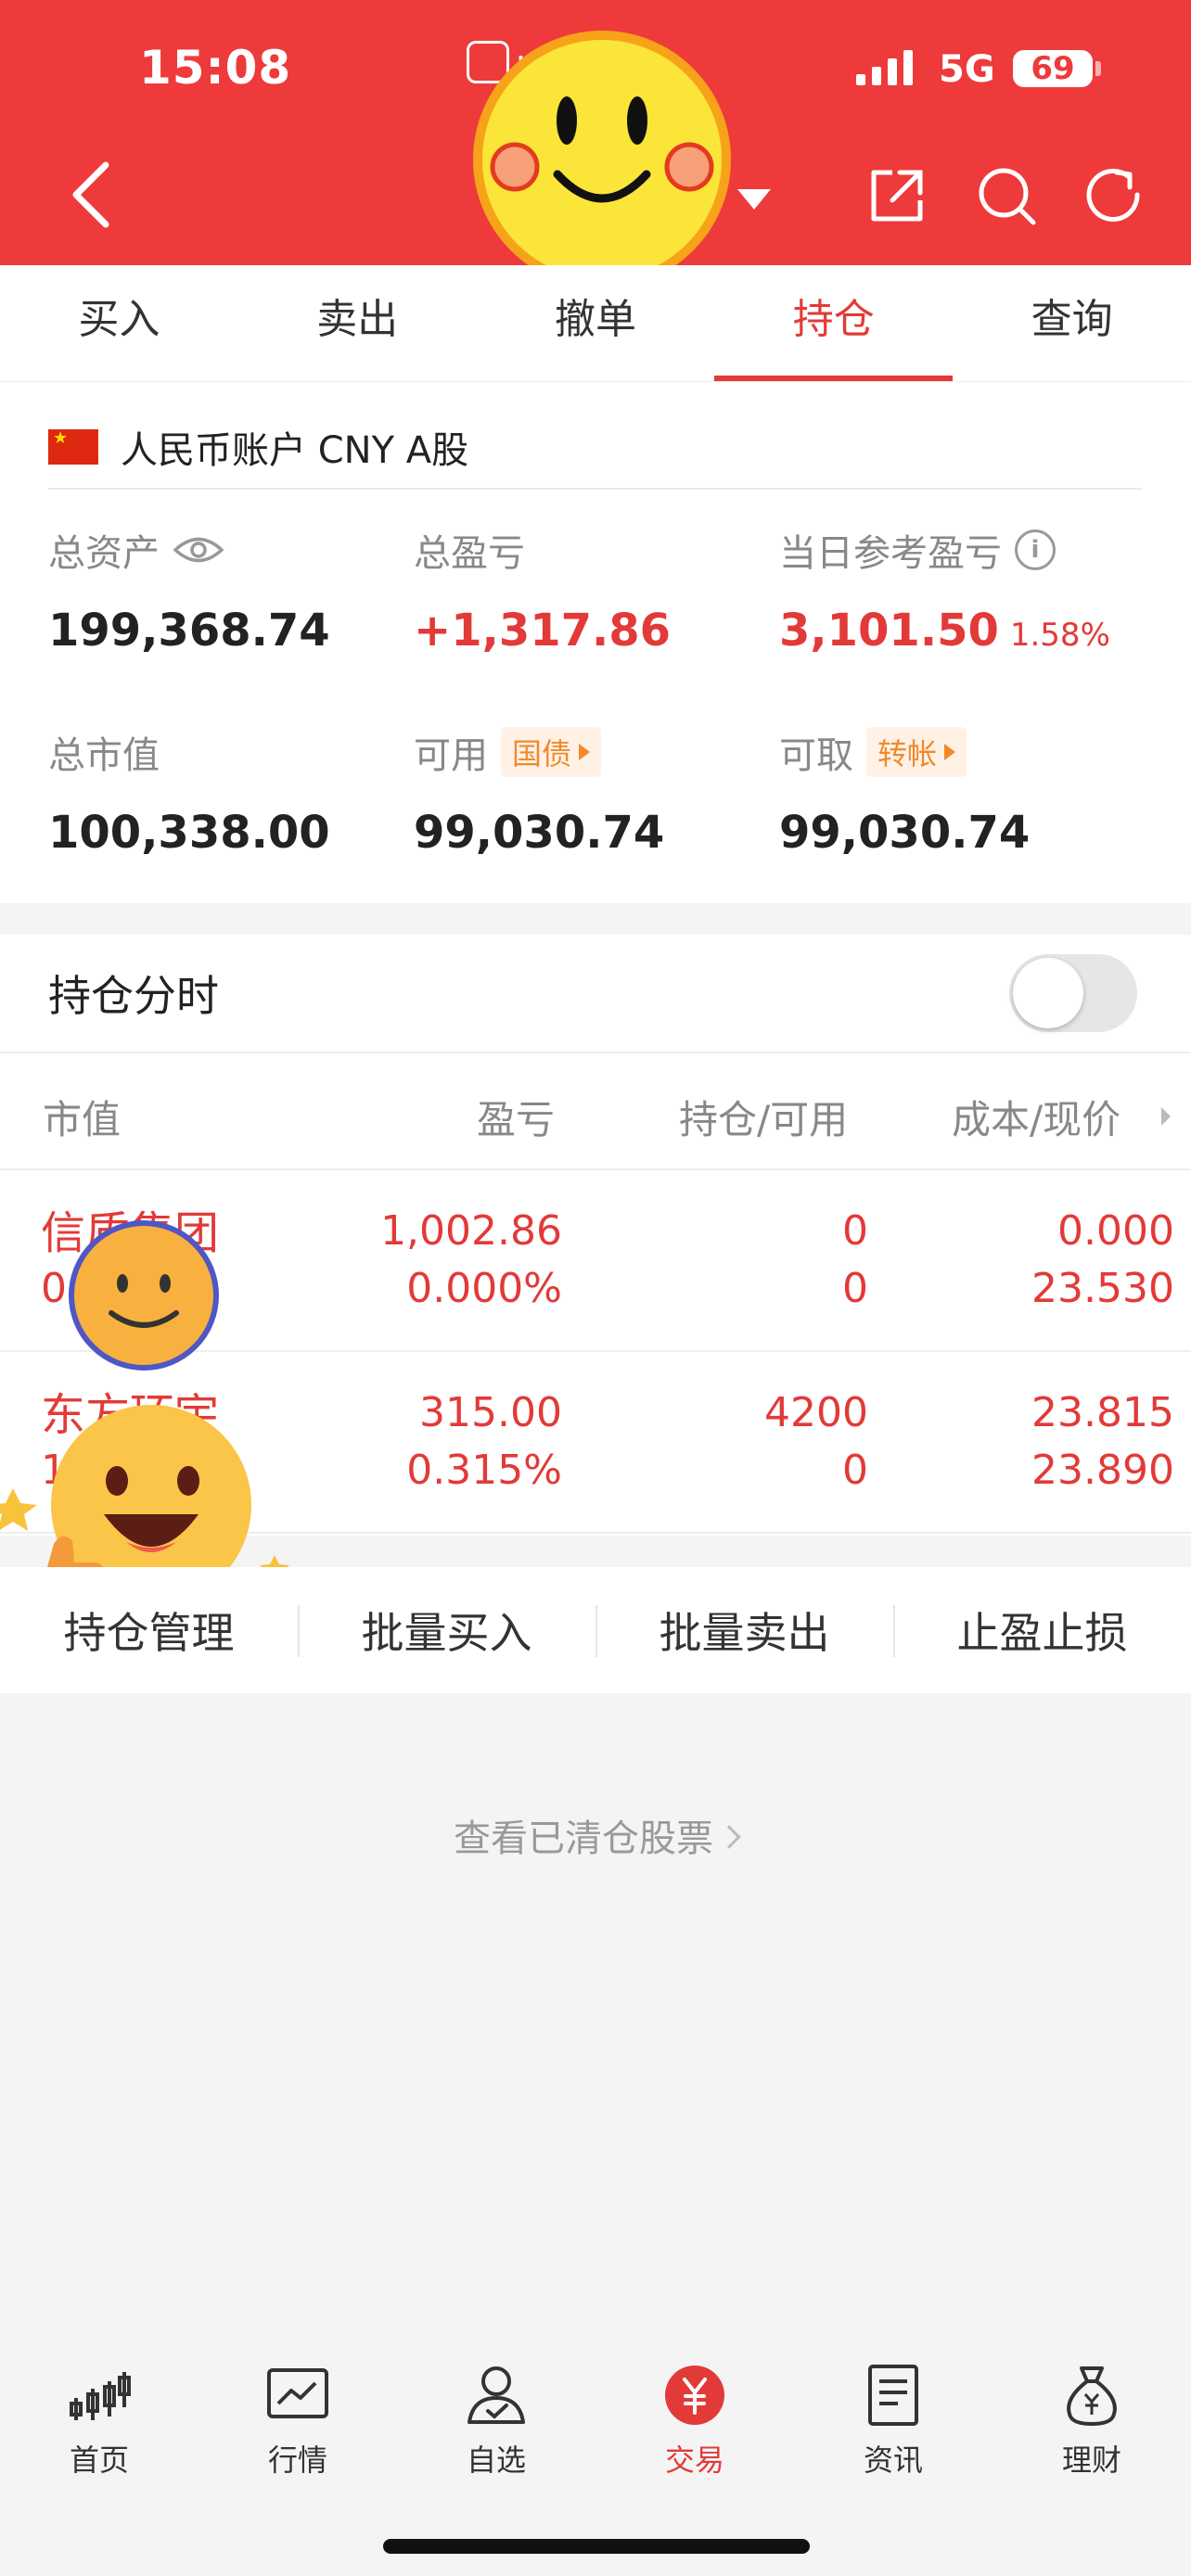 The height and width of the screenshot is (2576, 1191). What do you see at coordinates (744, 1631) in the screenshot?
I see `batch-sell-button: 批量卖出` at bounding box center [744, 1631].